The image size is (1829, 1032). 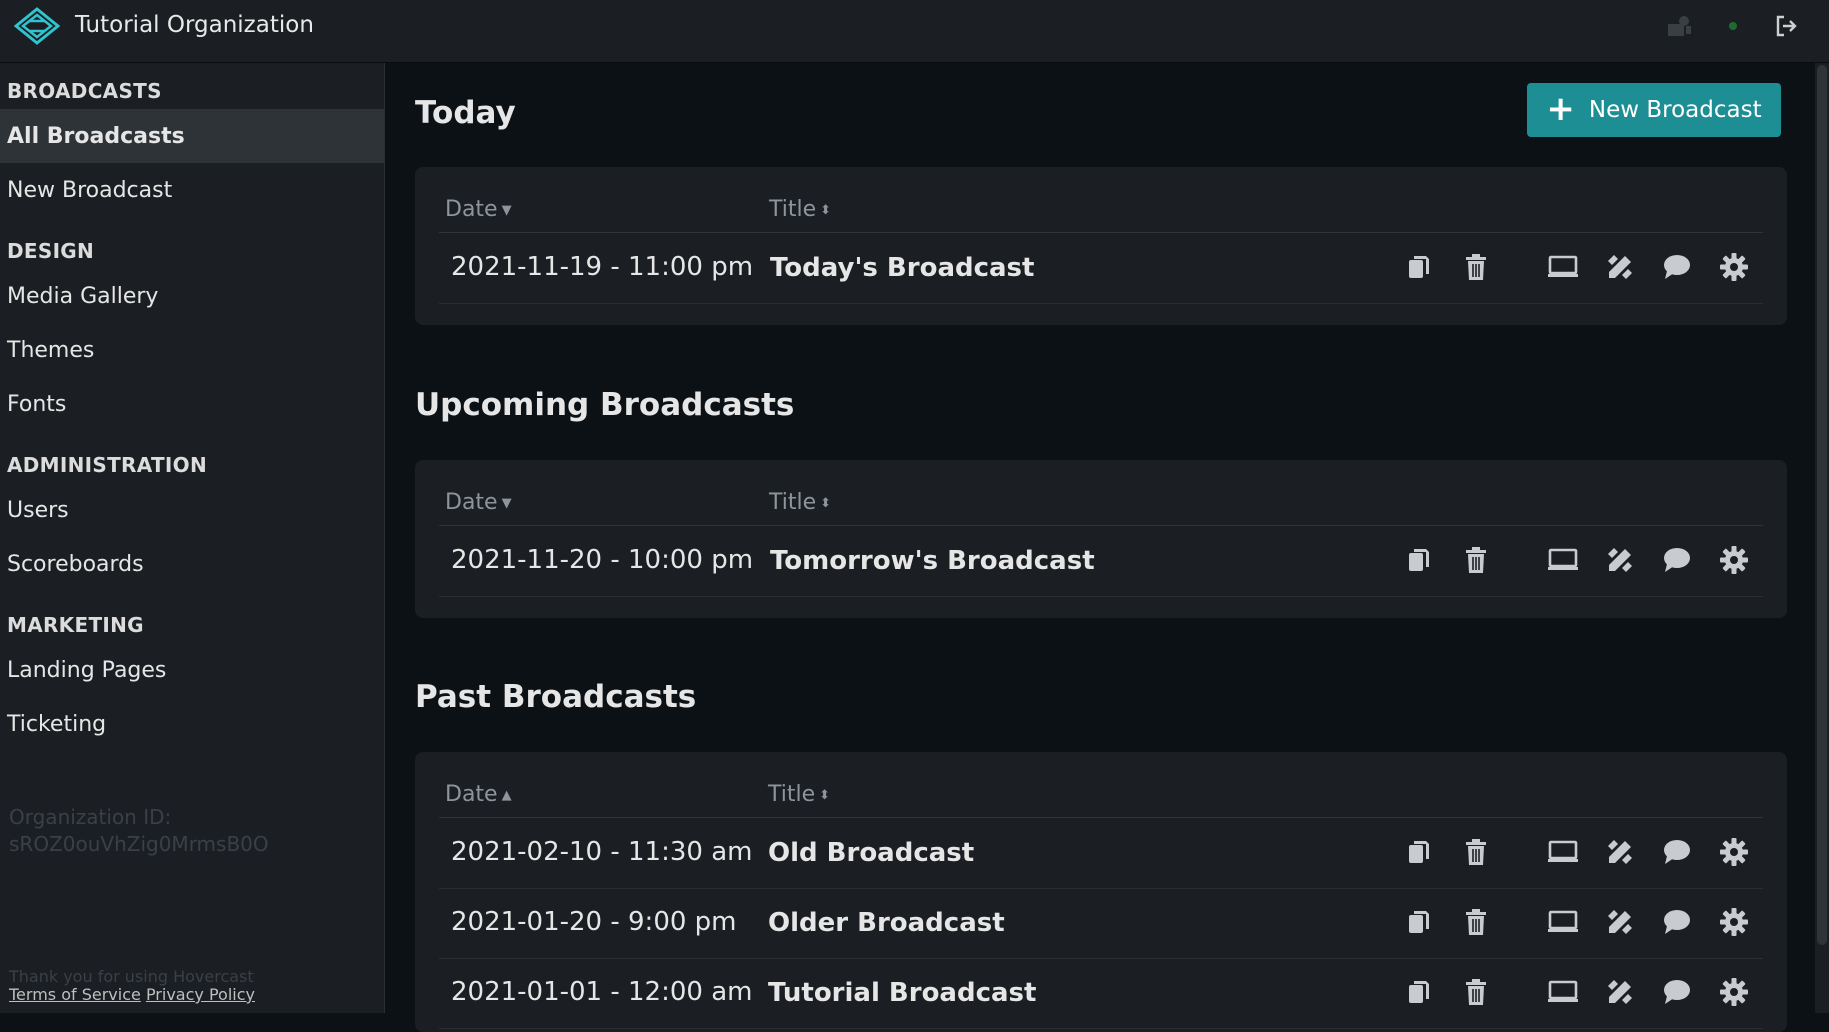 What do you see at coordinates (192, 724) in the screenshot?
I see `sidebar-item-ticketing: Ticketing` at bounding box center [192, 724].